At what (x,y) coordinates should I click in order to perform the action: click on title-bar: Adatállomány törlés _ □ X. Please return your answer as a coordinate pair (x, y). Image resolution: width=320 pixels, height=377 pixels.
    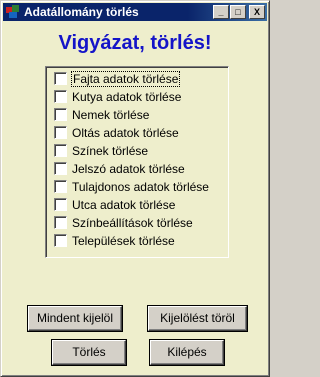
    Looking at the image, I should click on (135, 12).